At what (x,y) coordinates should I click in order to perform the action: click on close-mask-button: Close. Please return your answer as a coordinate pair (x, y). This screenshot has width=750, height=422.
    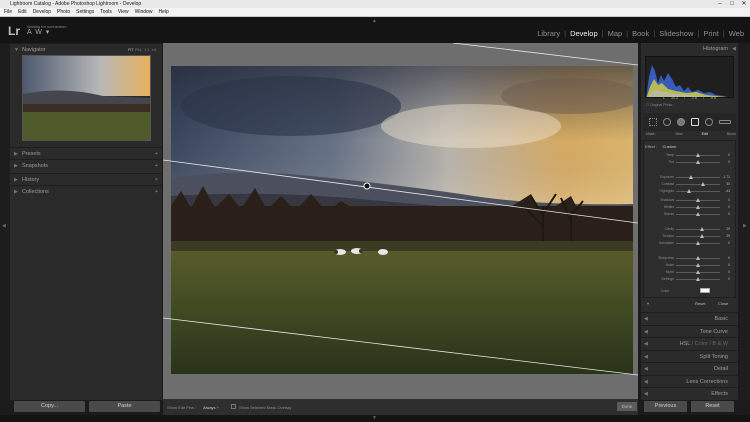
    Looking at the image, I should click on (723, 303).